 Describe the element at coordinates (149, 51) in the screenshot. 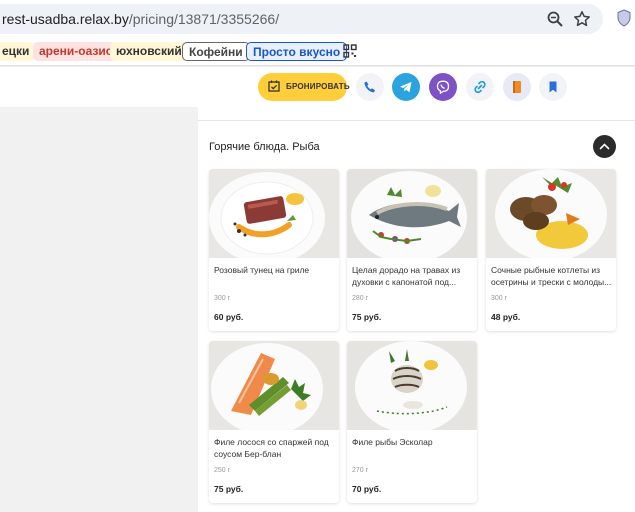

I see `bookmark-item: юхновский` at that location.